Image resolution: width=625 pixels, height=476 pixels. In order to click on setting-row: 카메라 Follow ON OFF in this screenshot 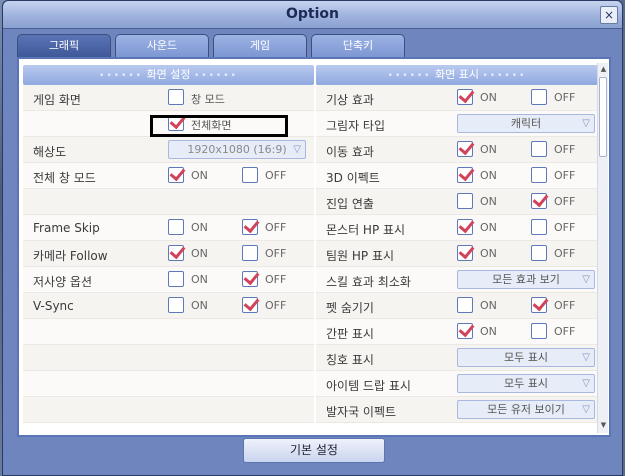, I will do `click(168, 254)`.